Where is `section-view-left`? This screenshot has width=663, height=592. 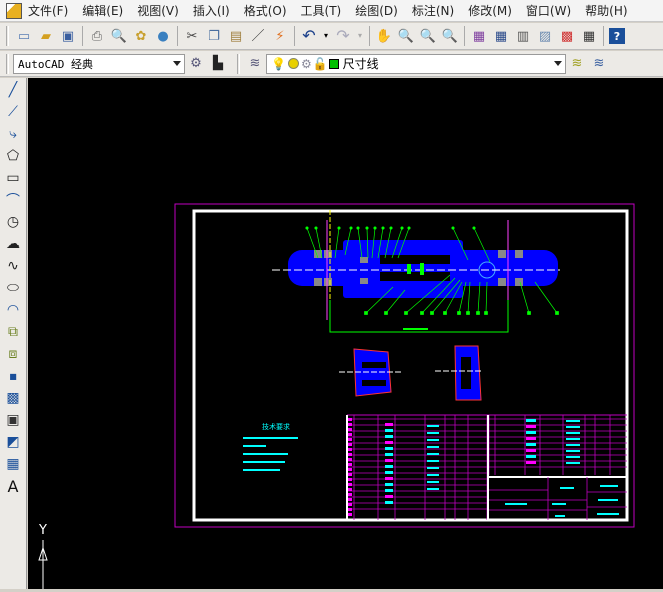 section-view-left is located at coordinates (371, 372).